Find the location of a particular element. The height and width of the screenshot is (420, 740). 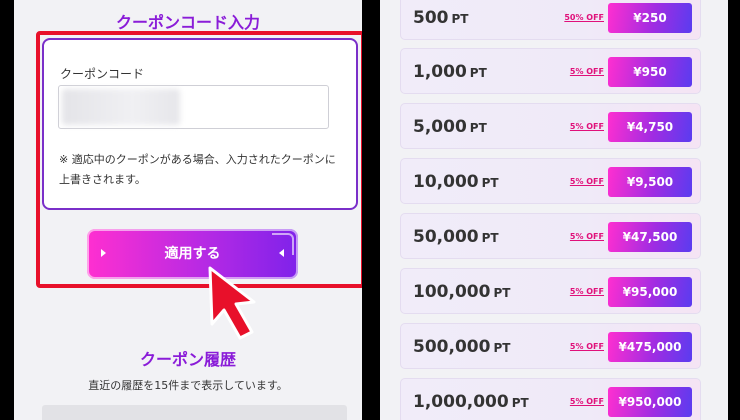

point-row: 10,000 PT 5% OFF ¥9,500 is located at coordinates (550, 181).